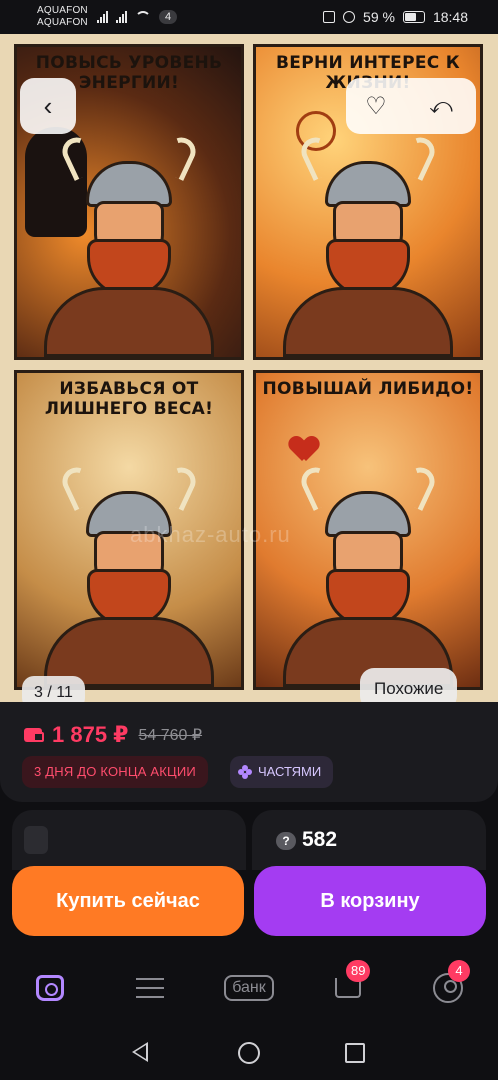 The height and width of the screenshot is (1080, 498). I want to click on signal-group: 4, so click(137, 17).